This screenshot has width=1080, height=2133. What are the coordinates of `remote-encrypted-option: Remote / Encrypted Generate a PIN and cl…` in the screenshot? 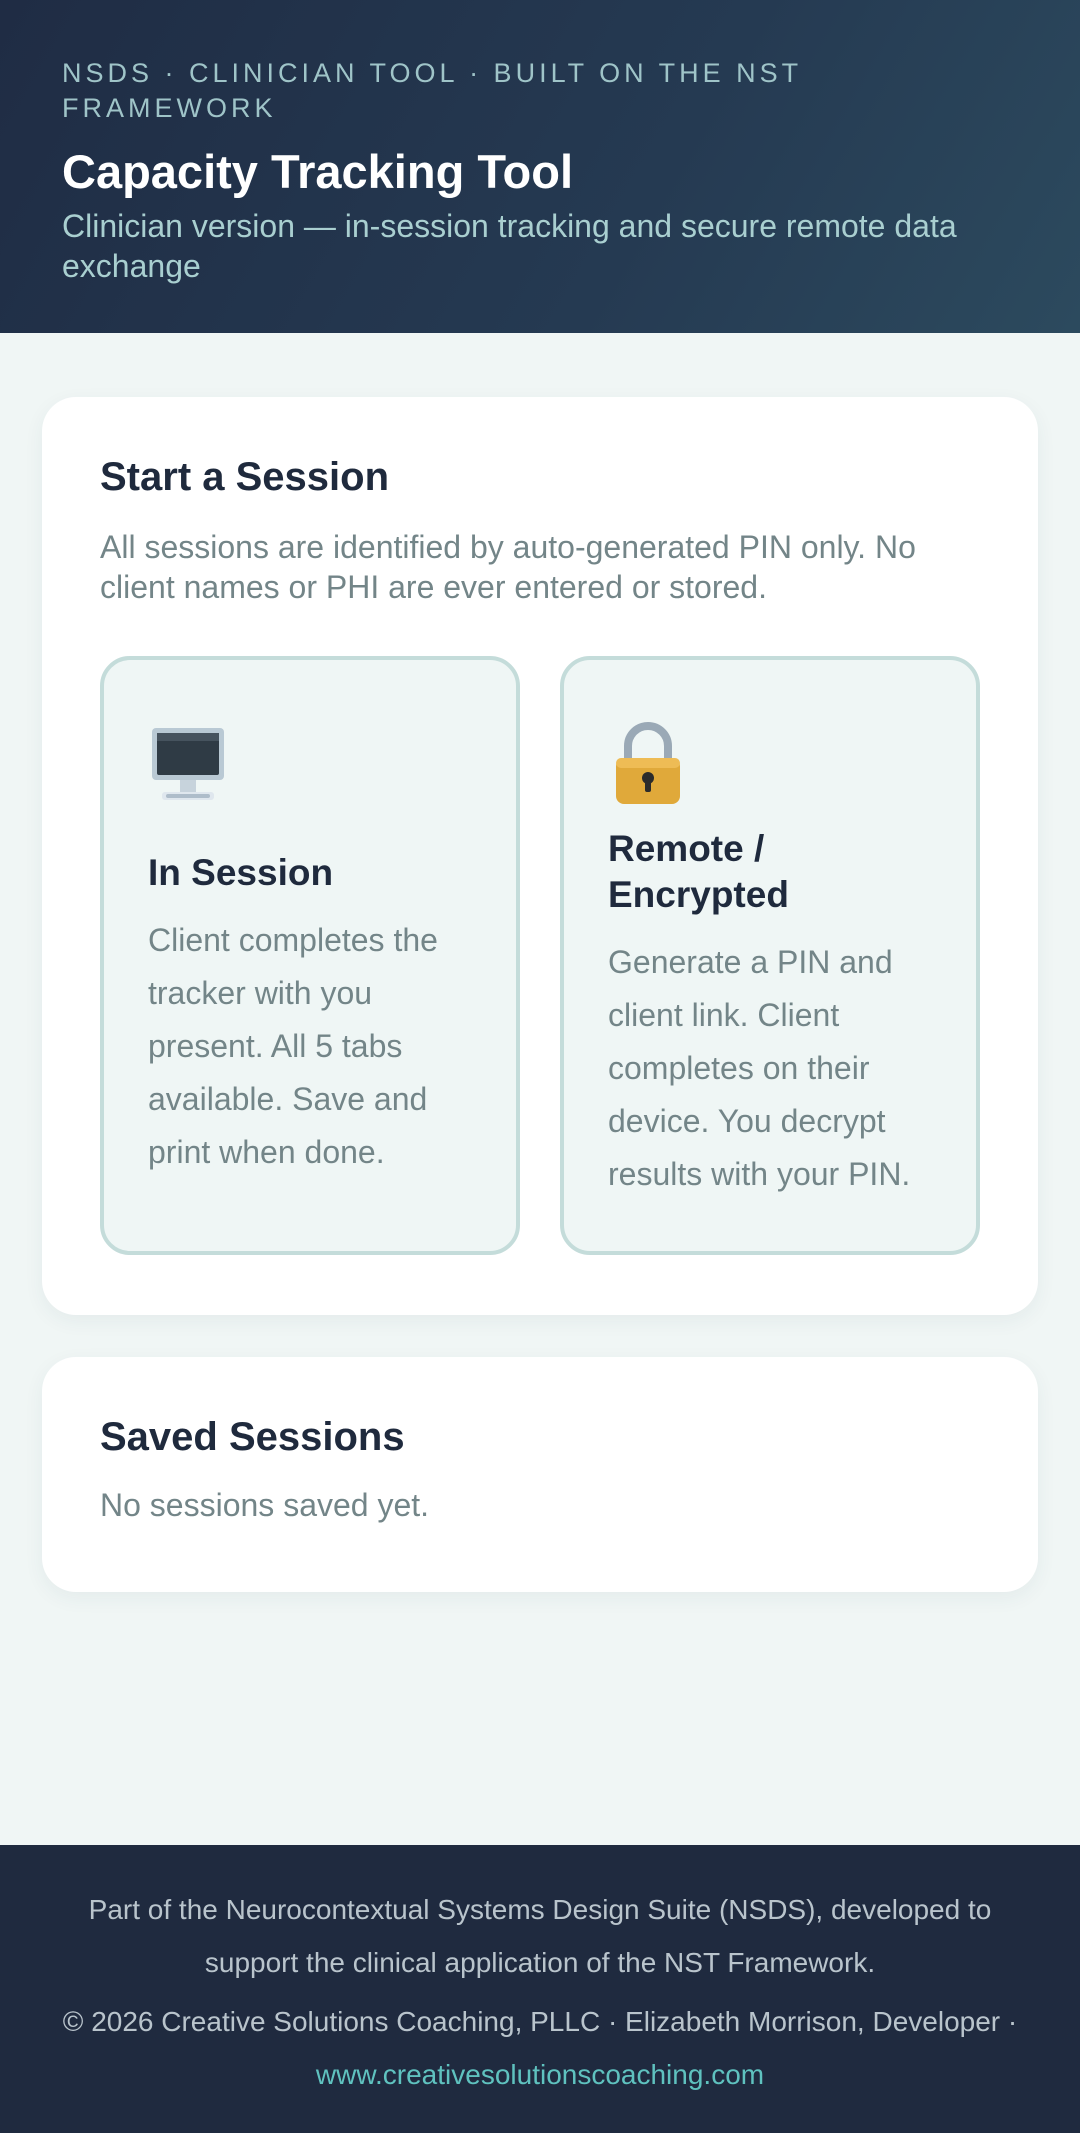 It's located at (770, 955).